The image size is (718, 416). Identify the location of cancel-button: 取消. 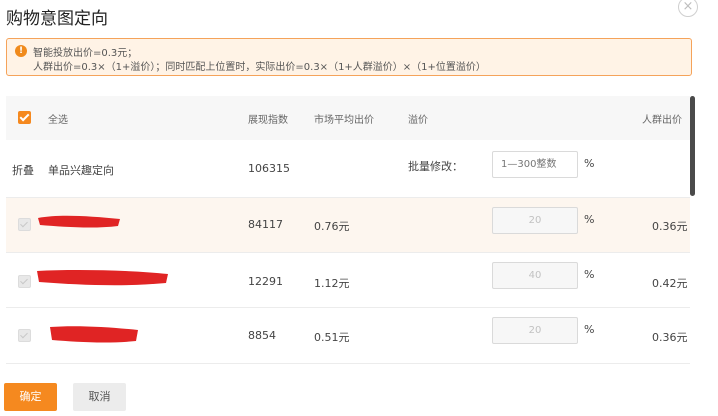
(99, 397).